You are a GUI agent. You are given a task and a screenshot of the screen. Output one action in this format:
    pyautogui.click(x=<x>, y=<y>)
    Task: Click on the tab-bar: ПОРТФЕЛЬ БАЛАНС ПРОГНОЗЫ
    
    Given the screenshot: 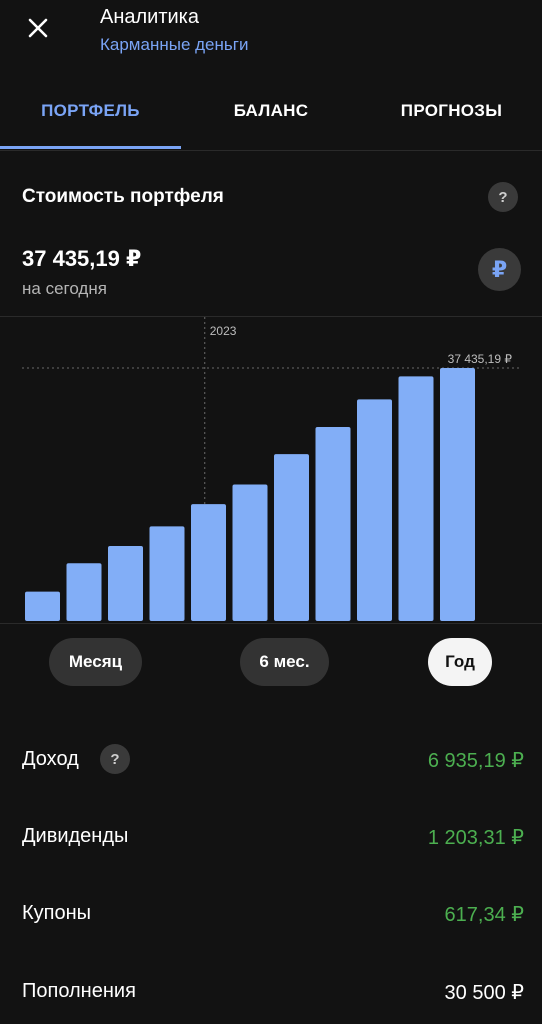 What is the action you would take?
    pyautogui.click(x=271, y=117)
    